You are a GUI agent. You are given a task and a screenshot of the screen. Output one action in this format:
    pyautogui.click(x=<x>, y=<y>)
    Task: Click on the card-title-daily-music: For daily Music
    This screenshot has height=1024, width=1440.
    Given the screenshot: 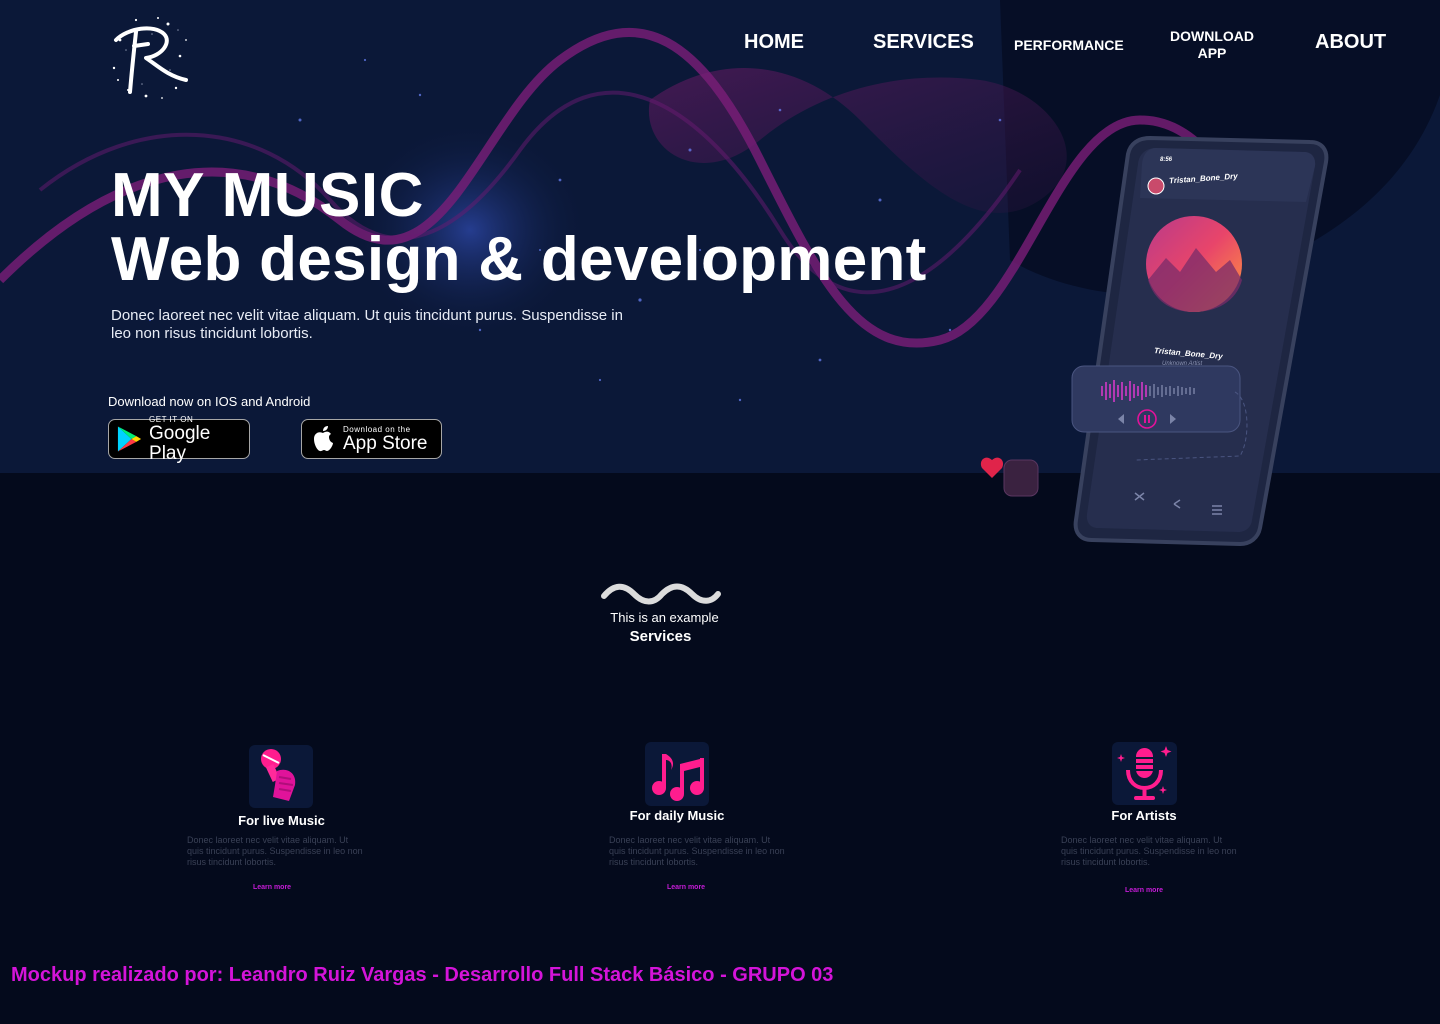 What is the action you would take?
    pyautogui.click(x=677, y=815)
    